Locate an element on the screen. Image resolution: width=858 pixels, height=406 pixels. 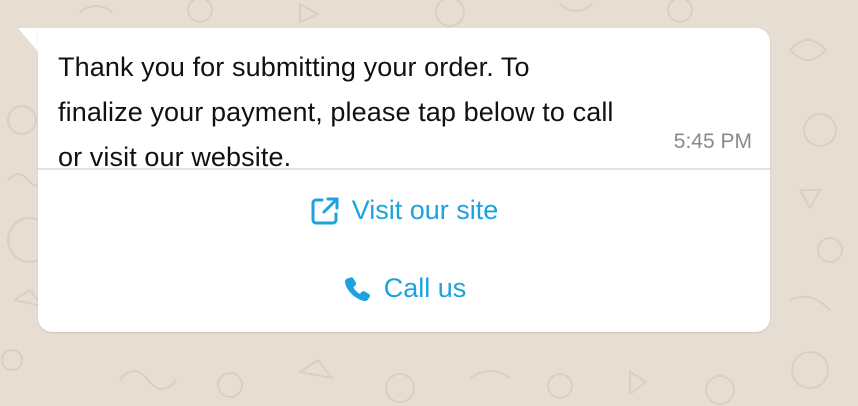
call-us-label: Call us is located at coordinates (425, 288).